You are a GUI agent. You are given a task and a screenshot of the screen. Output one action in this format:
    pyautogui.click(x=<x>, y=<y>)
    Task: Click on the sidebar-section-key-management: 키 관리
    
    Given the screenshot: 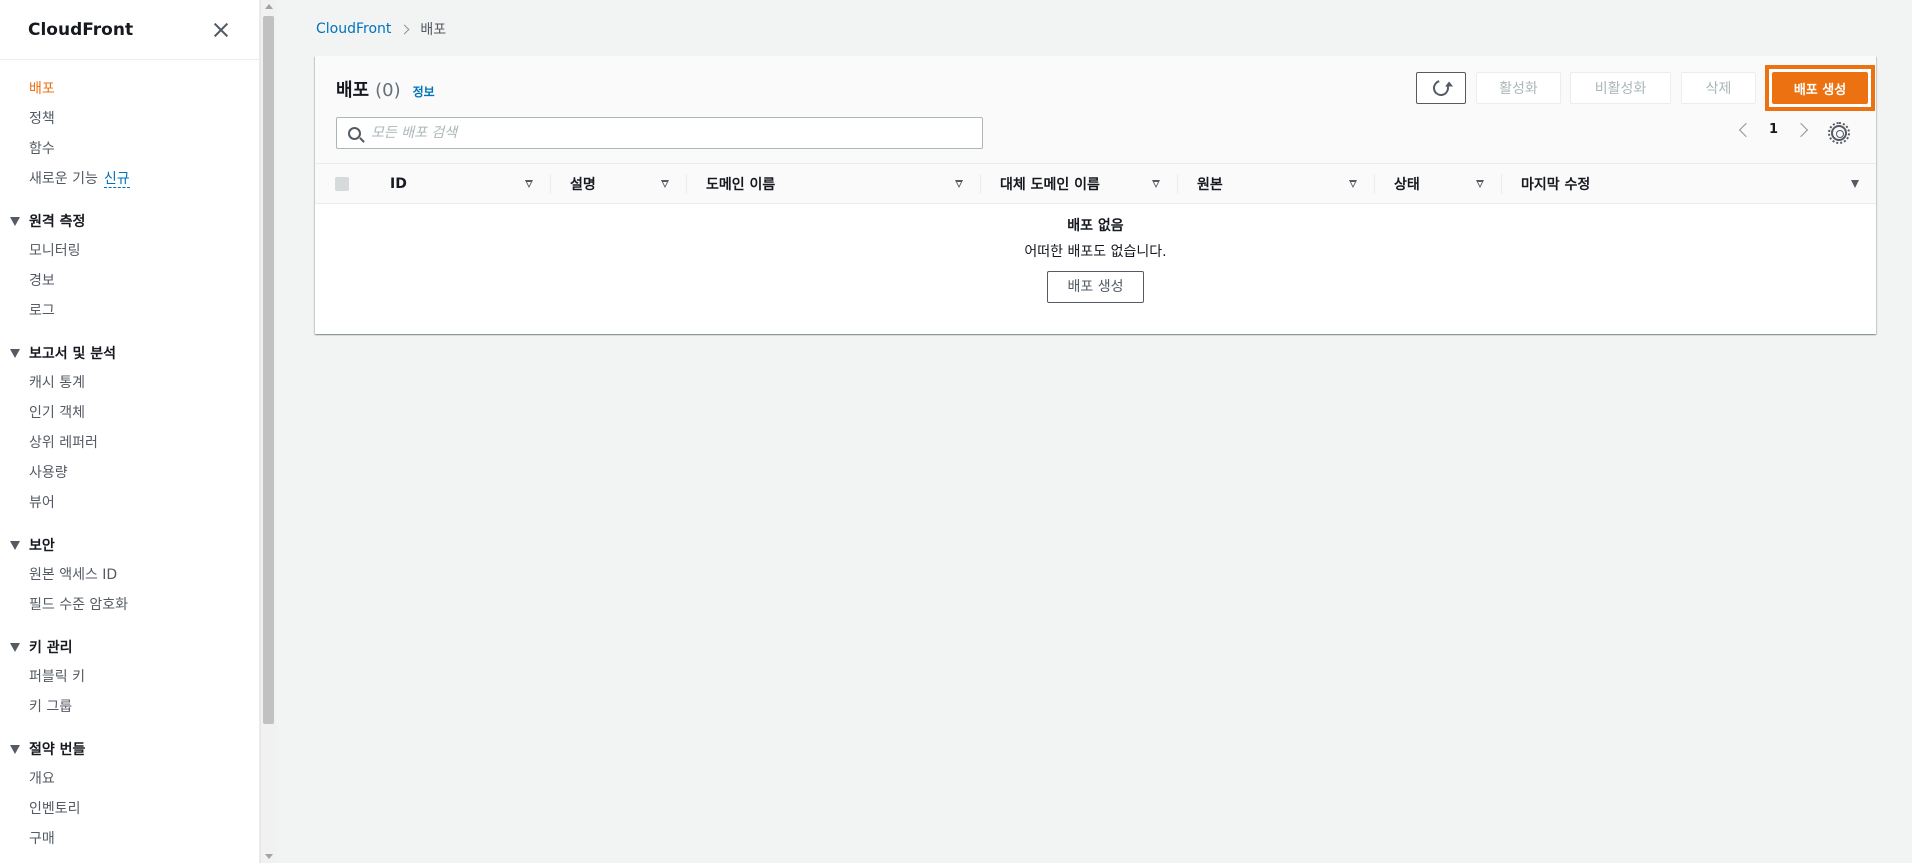 What is the action you would take?
    pyautogui.click(x=129, y=647)
    